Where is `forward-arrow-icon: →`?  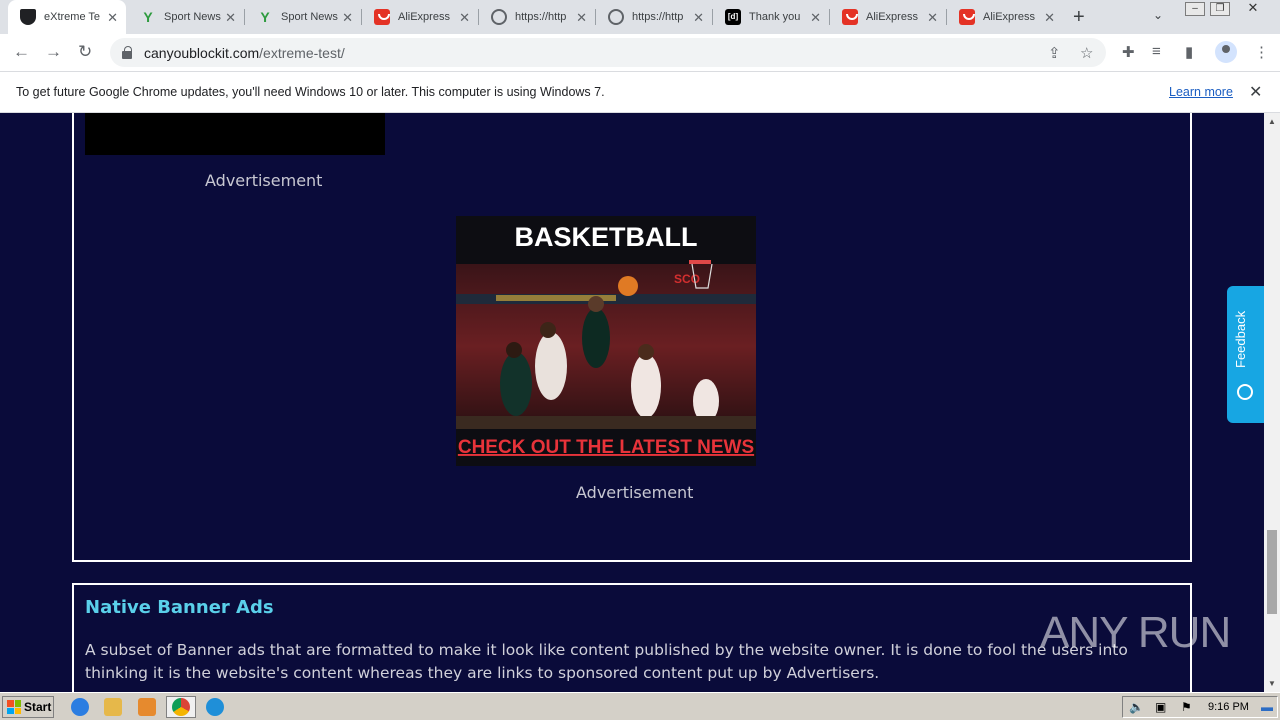
forward-arrow-icon: → is located at coordinates (53, 52).